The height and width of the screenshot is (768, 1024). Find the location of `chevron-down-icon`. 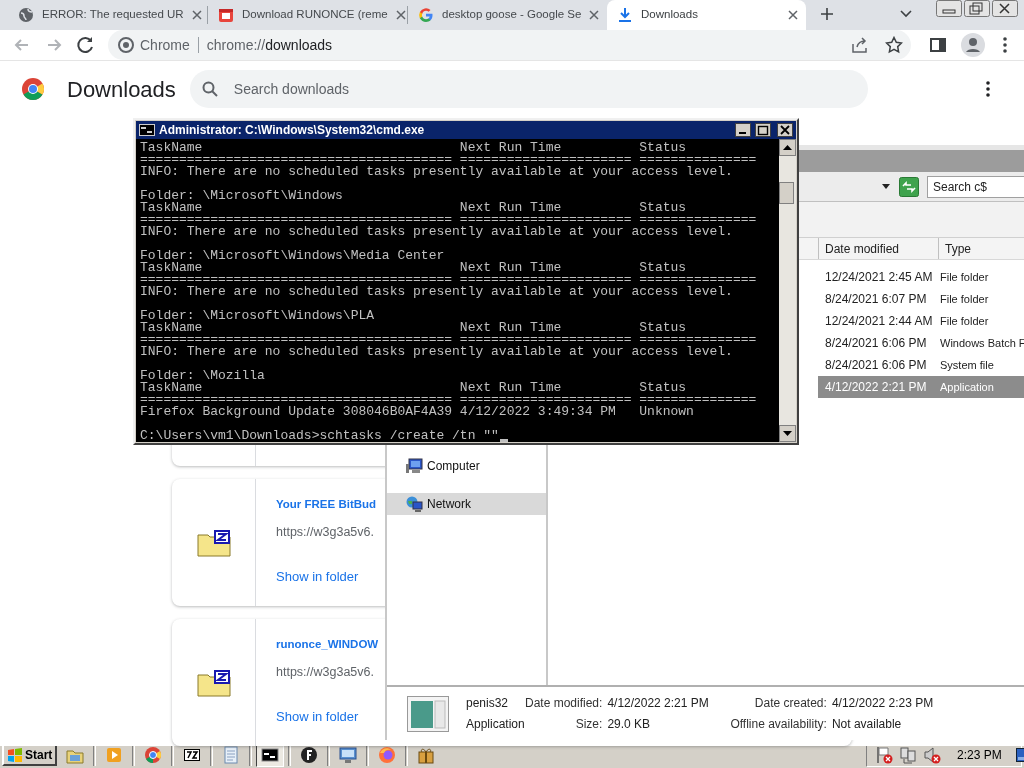

chevron-down-icon is located at coordinates (906, 14).